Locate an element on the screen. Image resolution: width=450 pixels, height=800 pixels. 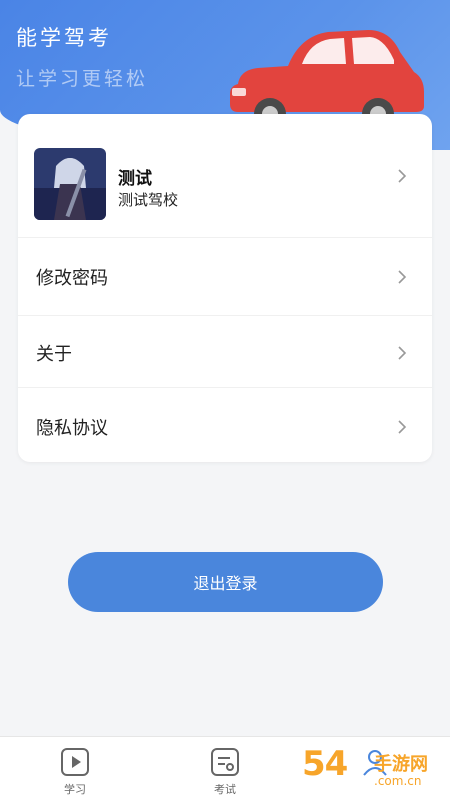
menu-item-change-password: 修改密码 is located at coordinates (225, 277).